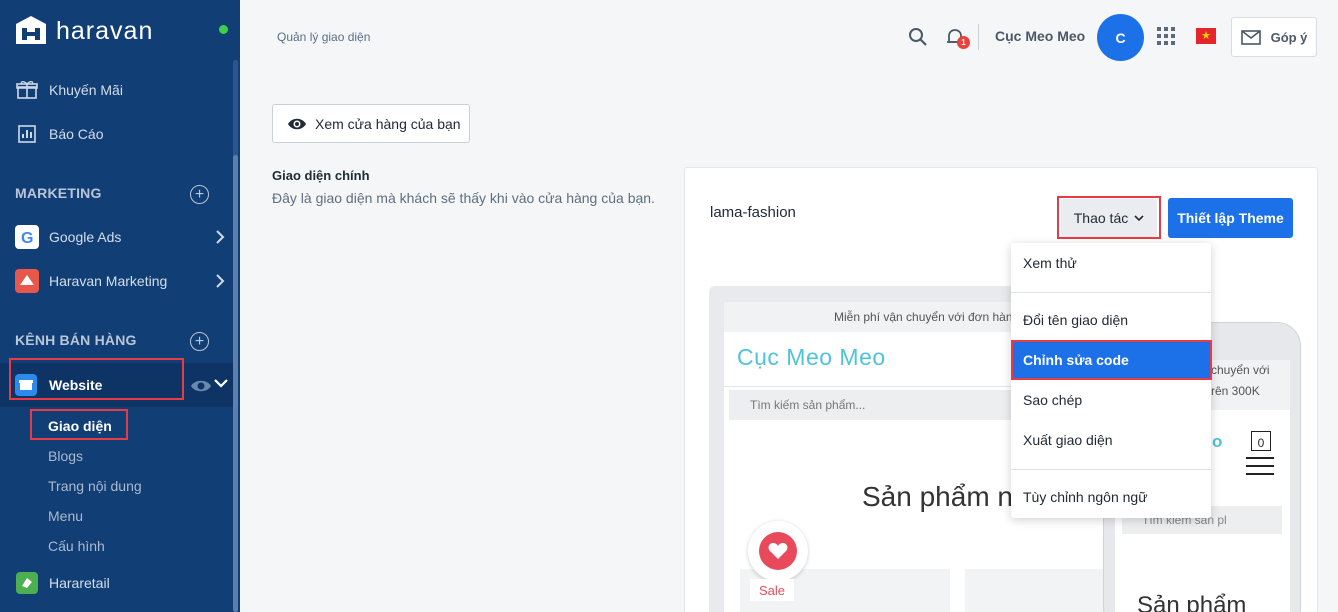  Describe the element at coordinates (116, 134) in the screenshot. I see `sidebar-item-reports: Báo Cáo` at that location.